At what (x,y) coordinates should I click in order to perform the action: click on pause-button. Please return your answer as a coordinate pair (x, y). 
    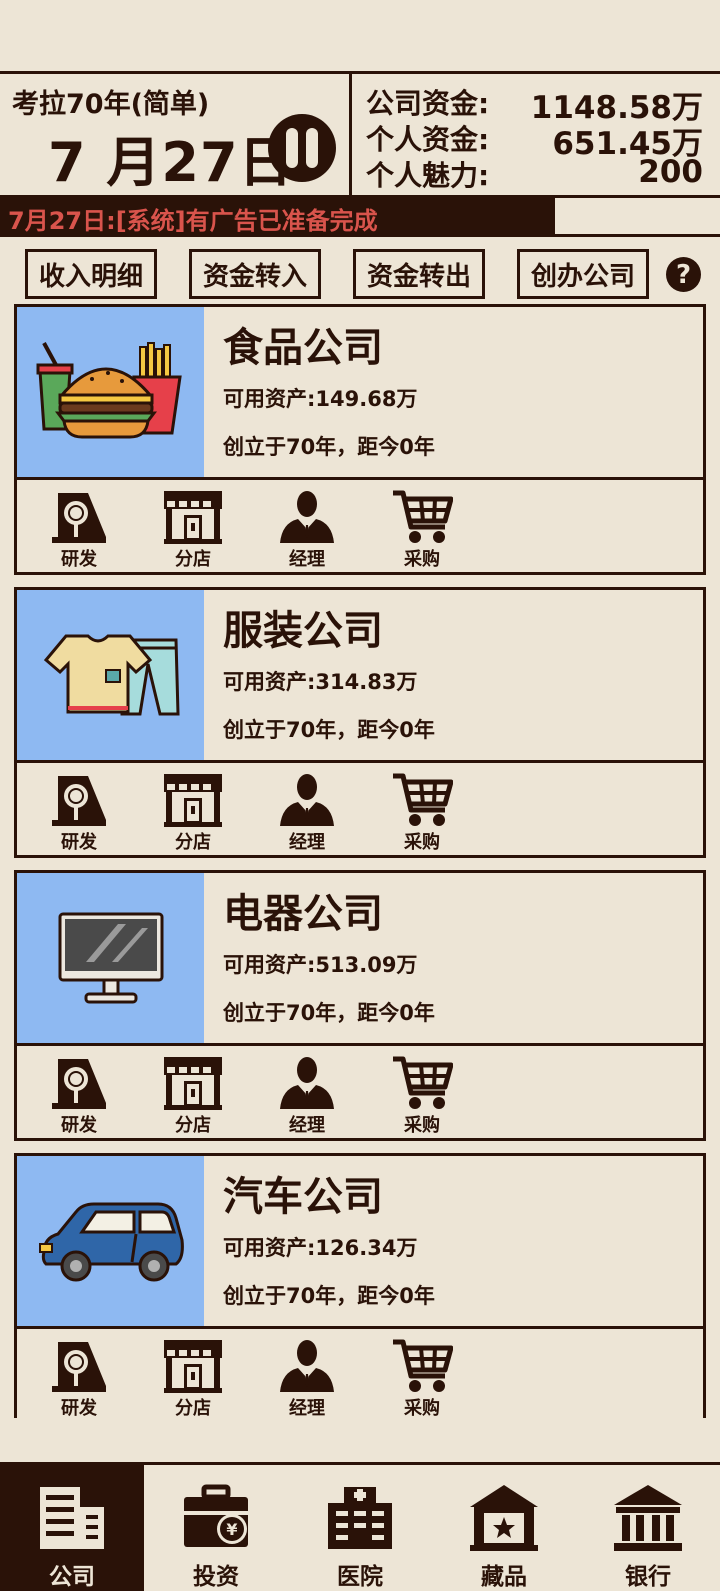
    Looking at the image, I should click on (302, 148).